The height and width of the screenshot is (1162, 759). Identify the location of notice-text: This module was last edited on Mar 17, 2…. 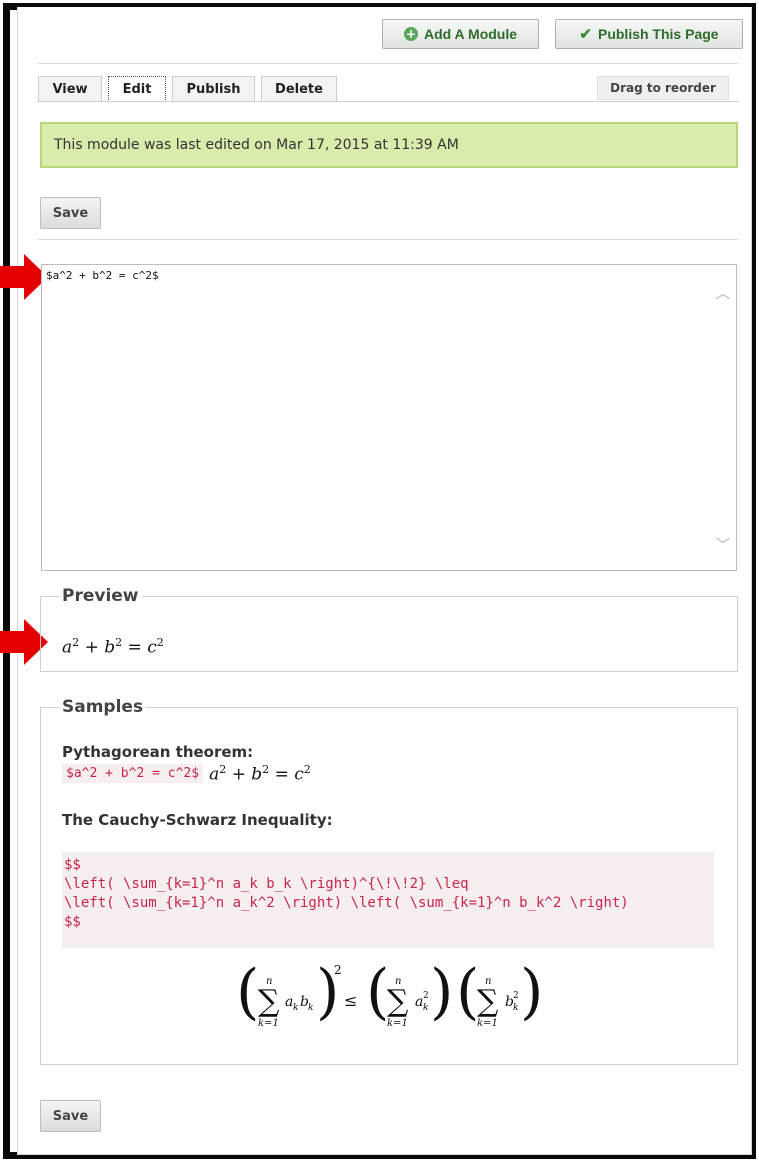
(256, 145).